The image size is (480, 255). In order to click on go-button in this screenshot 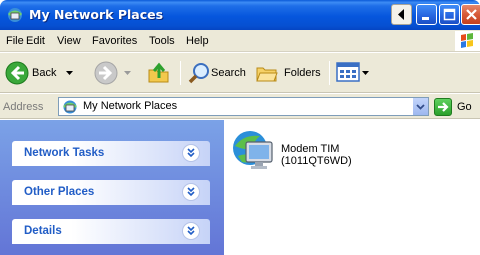, I will do `click(443, 107)`.